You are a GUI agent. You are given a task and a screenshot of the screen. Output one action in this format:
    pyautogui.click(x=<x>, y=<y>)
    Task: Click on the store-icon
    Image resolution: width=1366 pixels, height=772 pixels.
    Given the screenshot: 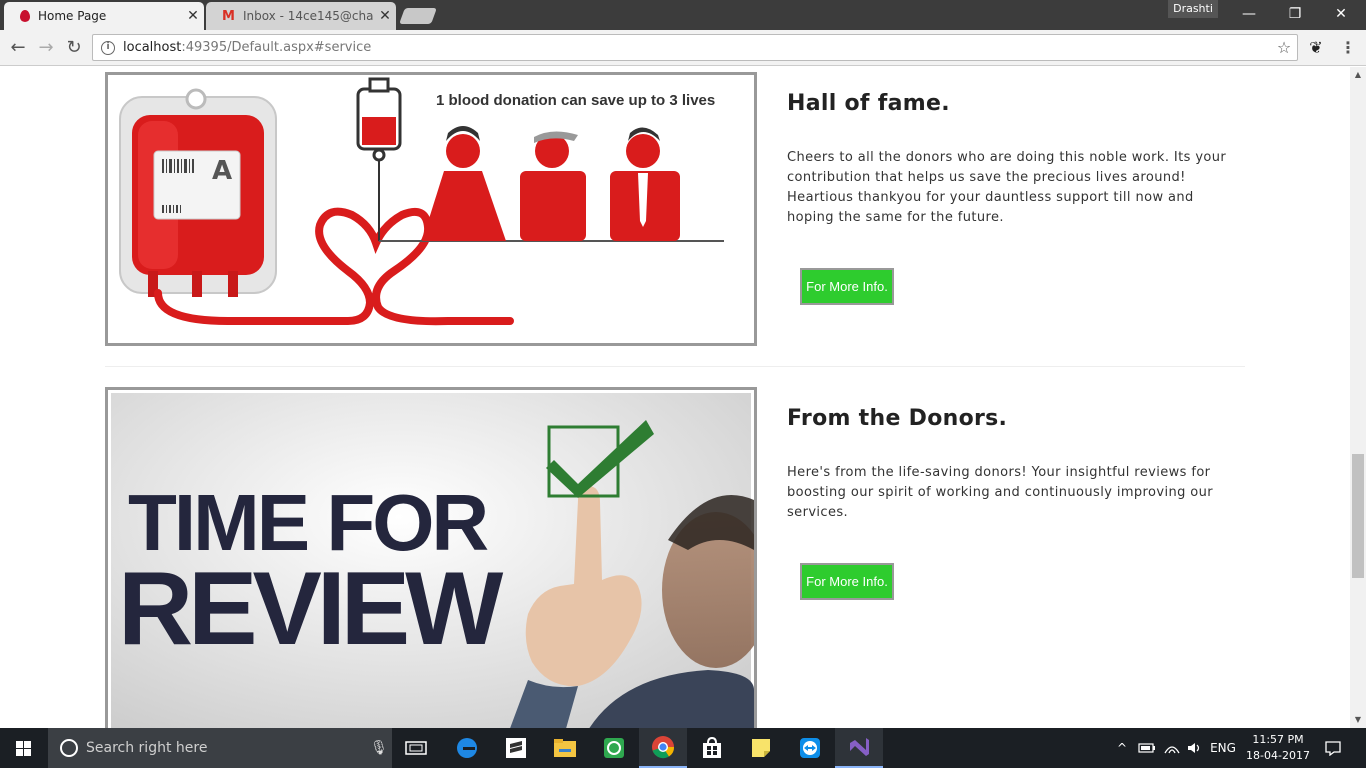 What is the action you would take?
    pyautogui.click(x=712, y=748)
    